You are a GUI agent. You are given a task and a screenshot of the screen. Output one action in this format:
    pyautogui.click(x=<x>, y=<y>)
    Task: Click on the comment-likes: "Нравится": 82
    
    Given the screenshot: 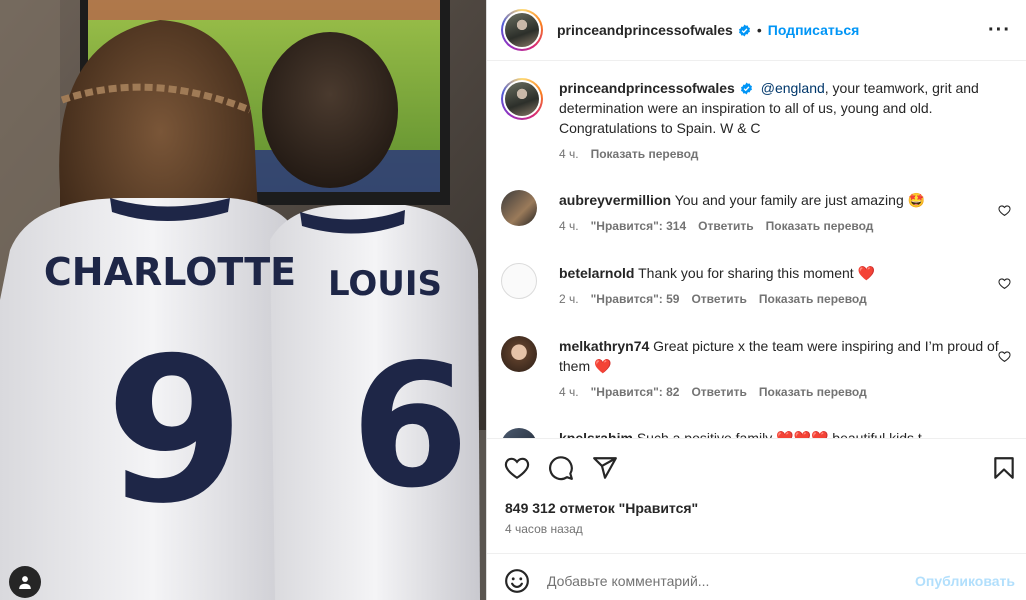 What is the action you would take?
    pyautogui.click(x=635, y=392)
    